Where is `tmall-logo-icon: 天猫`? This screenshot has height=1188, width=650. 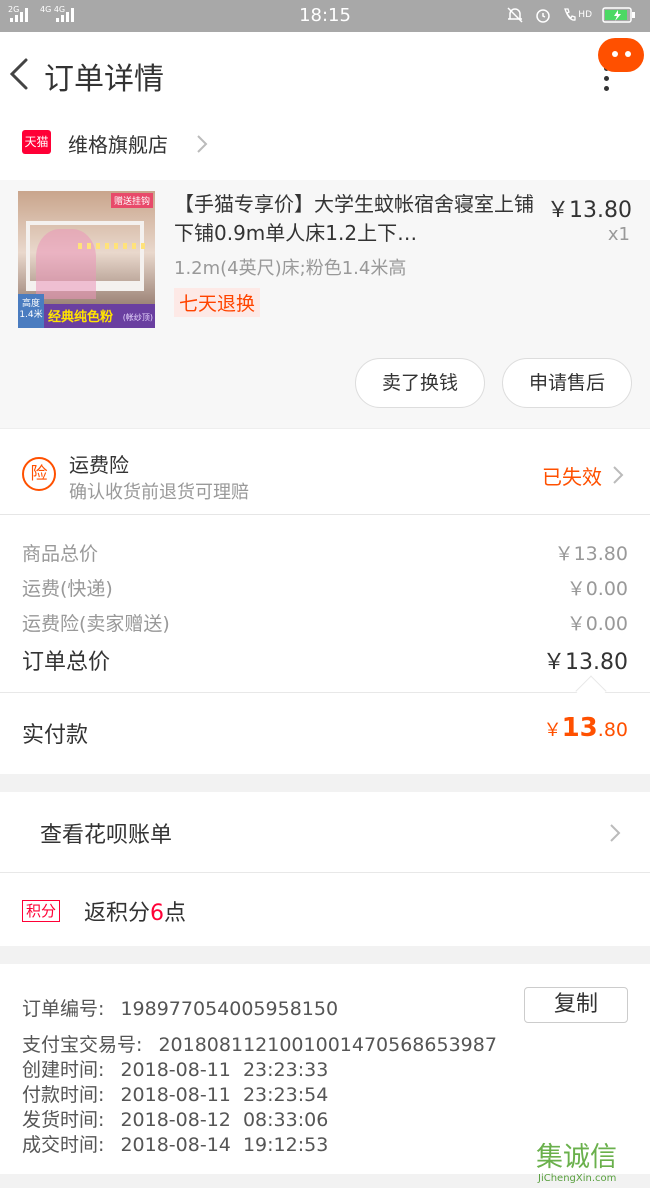
tmall-logo-icon: 天猫 is located at coordinates (36, 142).